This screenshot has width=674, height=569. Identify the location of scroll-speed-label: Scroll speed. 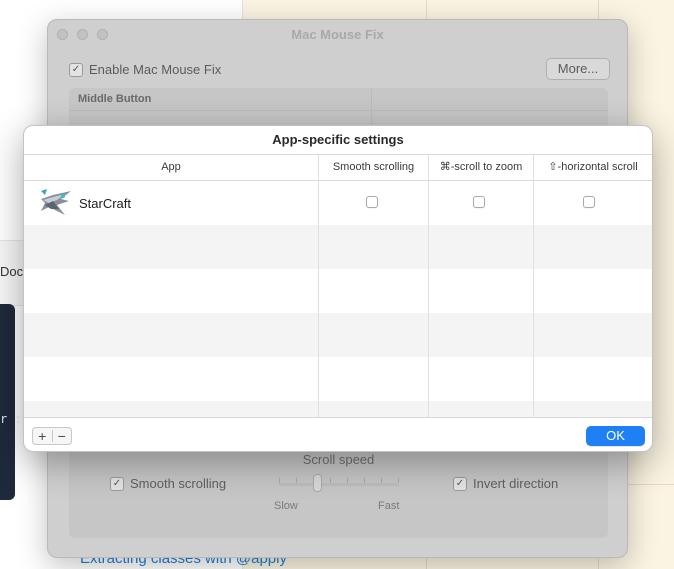
(338, 459).